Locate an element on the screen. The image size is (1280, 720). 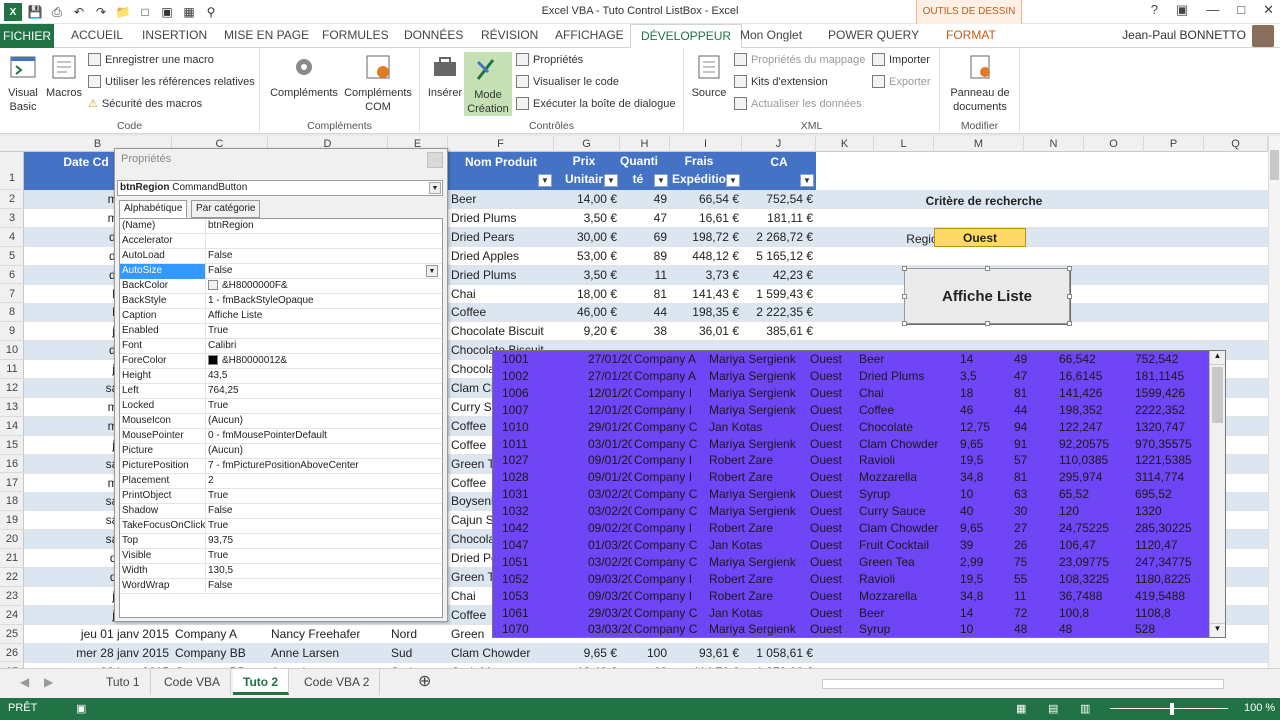
user-name: Jean-Paul BONNETTO is located at coordinates (1184, 35).